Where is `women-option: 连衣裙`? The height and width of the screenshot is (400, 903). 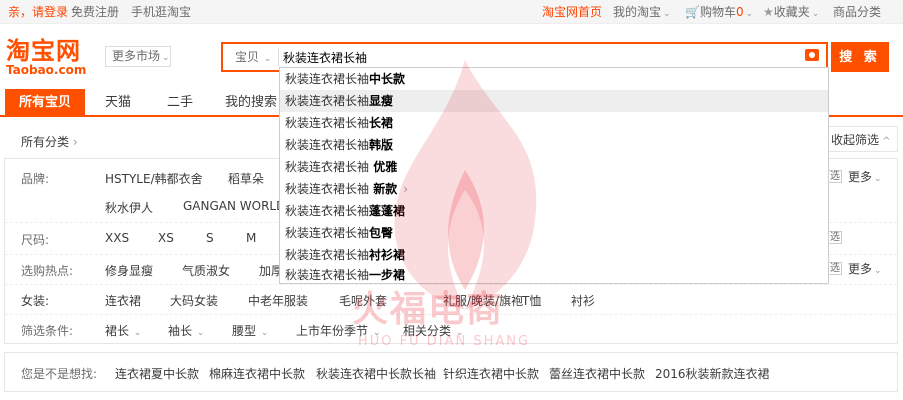 women-option: 连衣裙 is located at coordinates (123, 300).